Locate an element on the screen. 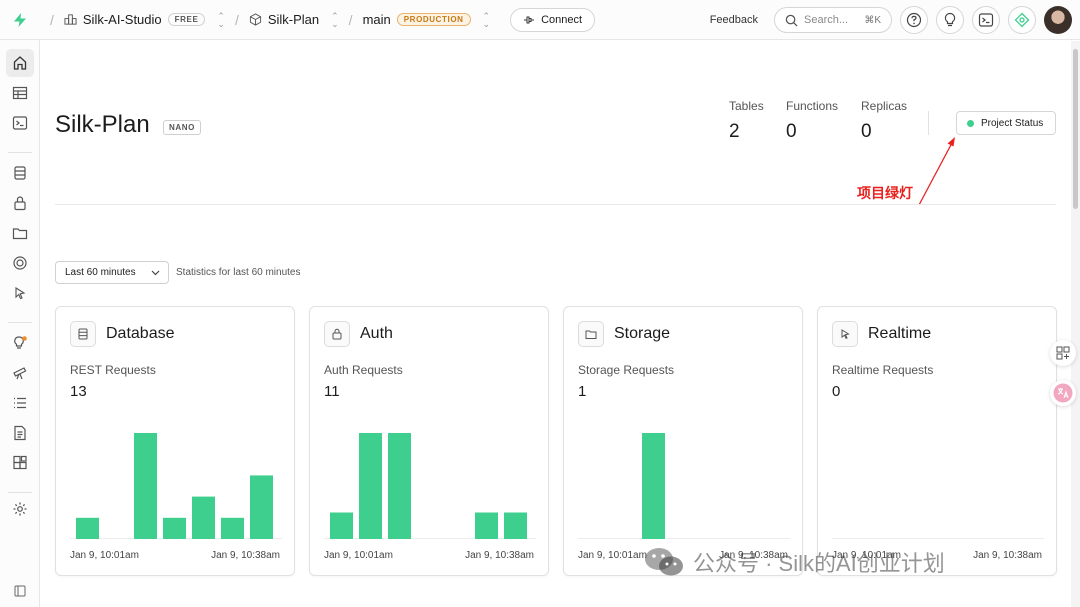  sql-editor-icon is located at coordinates (20, 123).